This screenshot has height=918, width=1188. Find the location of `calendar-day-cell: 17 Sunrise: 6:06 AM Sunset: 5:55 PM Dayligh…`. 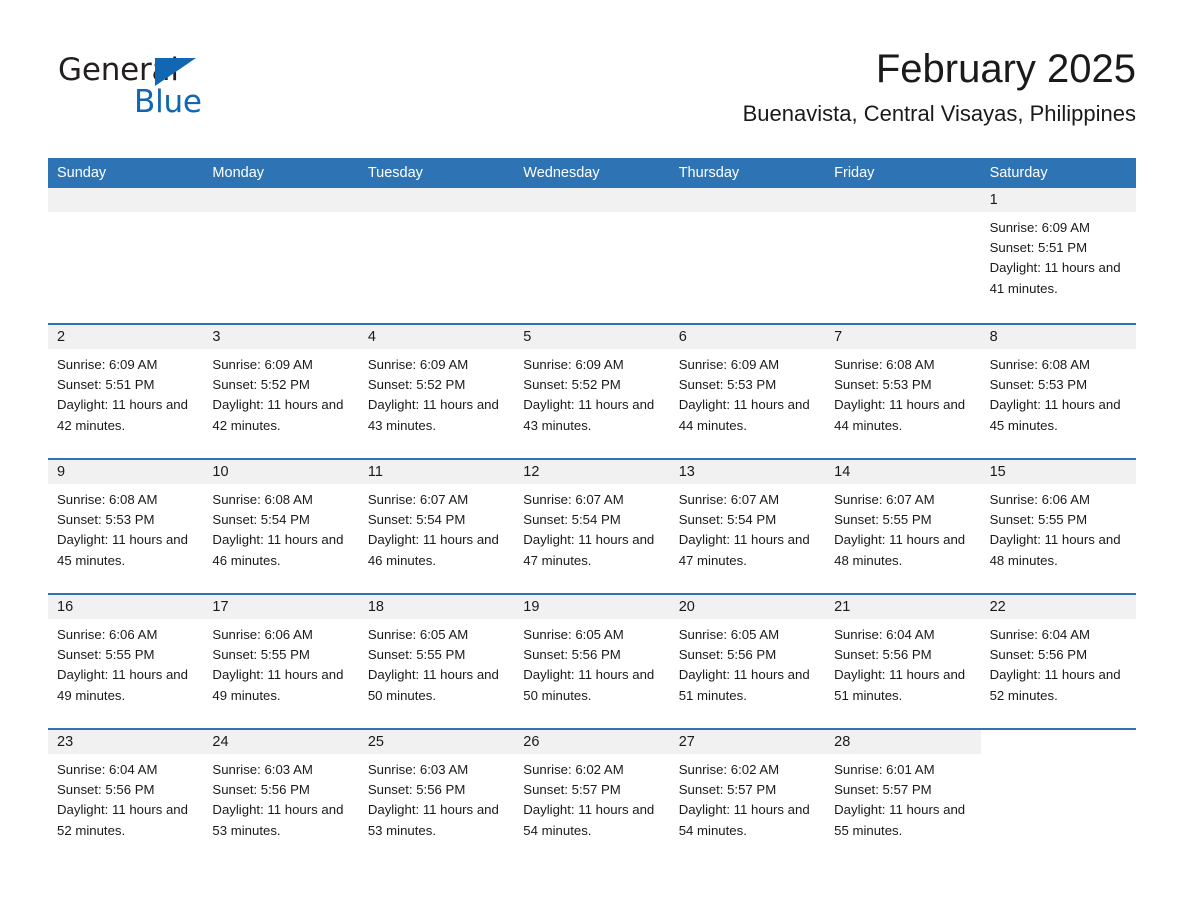

calendar-day-cell: 17 Sunrise: 6:06 AM Sunset: 5:55 PM Dayligh… is located at coordinates (281, 661).